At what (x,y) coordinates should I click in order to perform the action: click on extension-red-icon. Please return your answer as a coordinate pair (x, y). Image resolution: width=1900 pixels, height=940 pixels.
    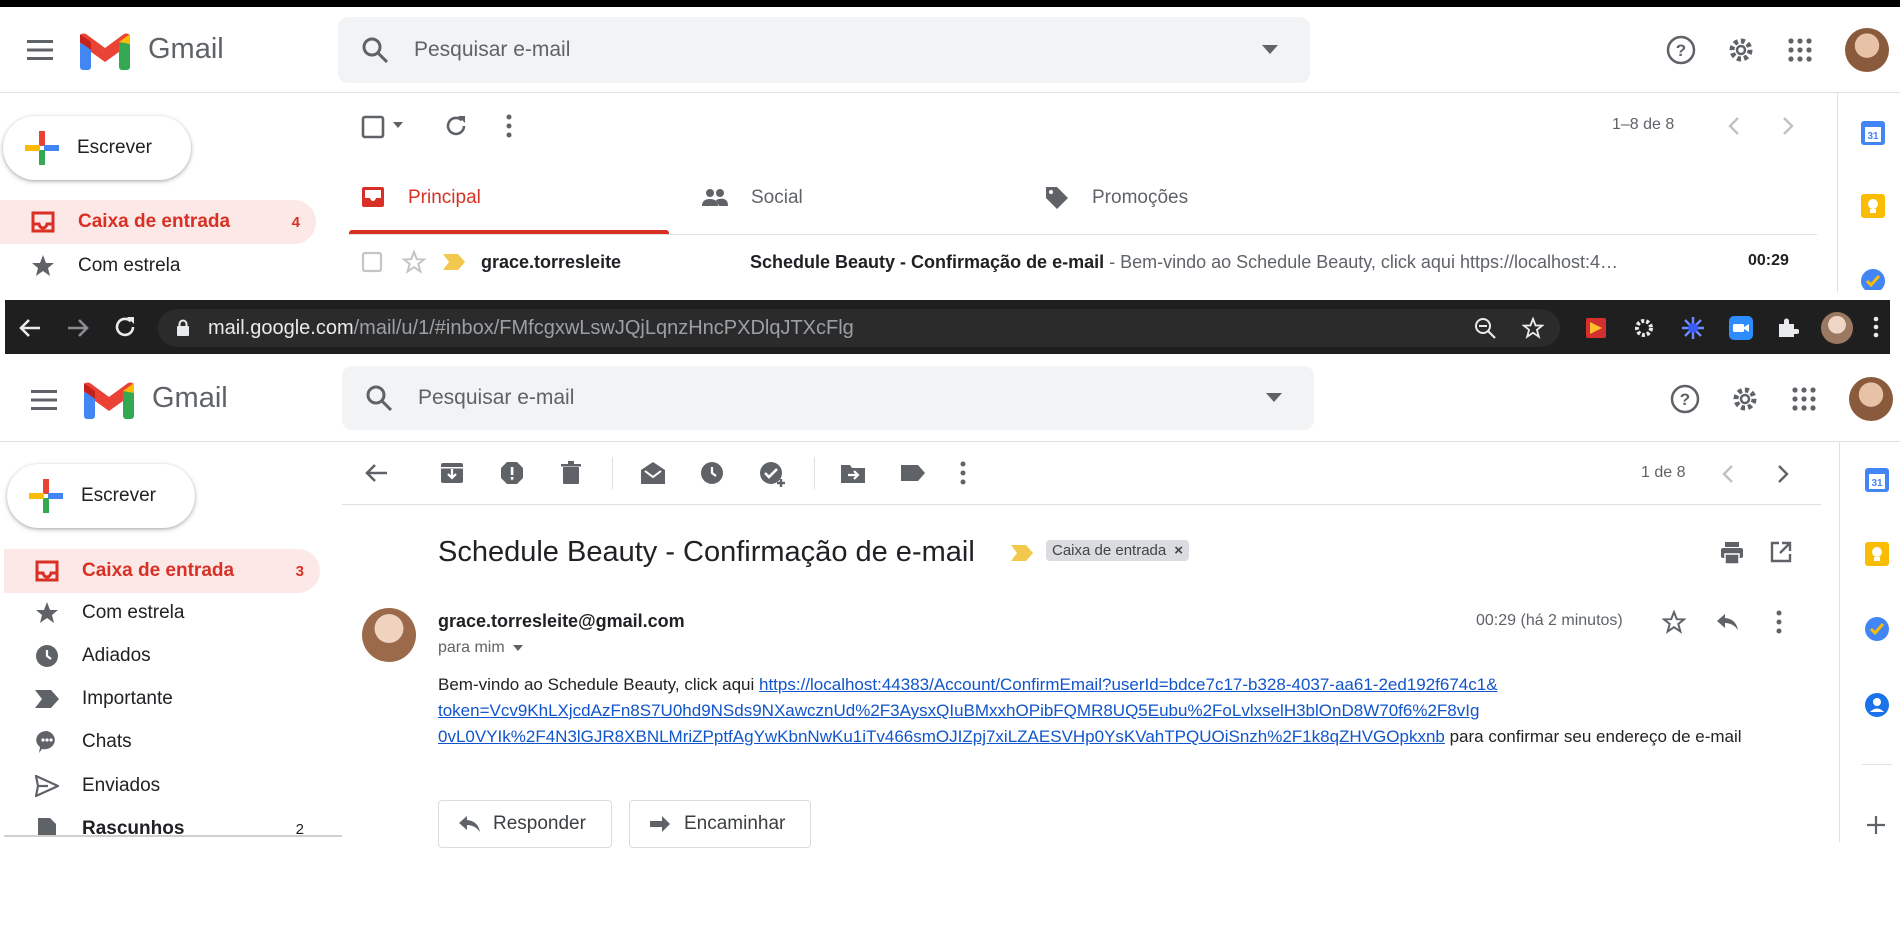
    Looking at the image, I should click on (1596, 328).